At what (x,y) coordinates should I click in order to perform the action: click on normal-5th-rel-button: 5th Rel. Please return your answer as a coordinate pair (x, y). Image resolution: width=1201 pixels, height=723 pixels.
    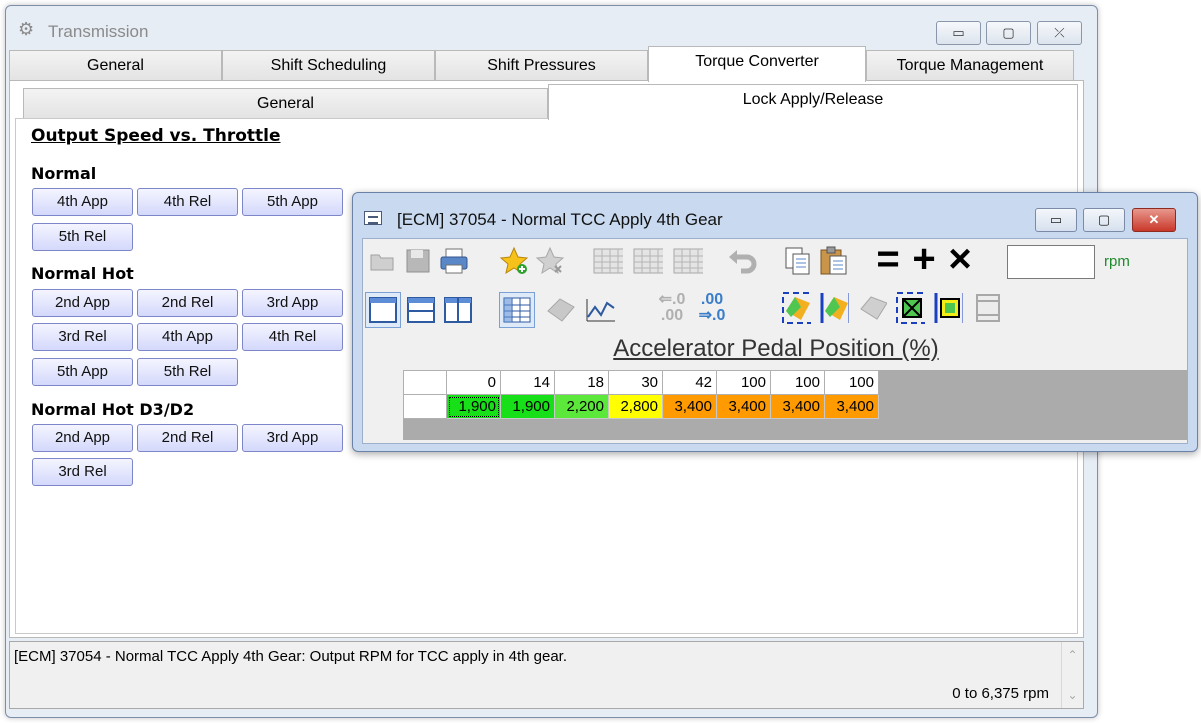
    Looking at the image, I should click on (82, 237).